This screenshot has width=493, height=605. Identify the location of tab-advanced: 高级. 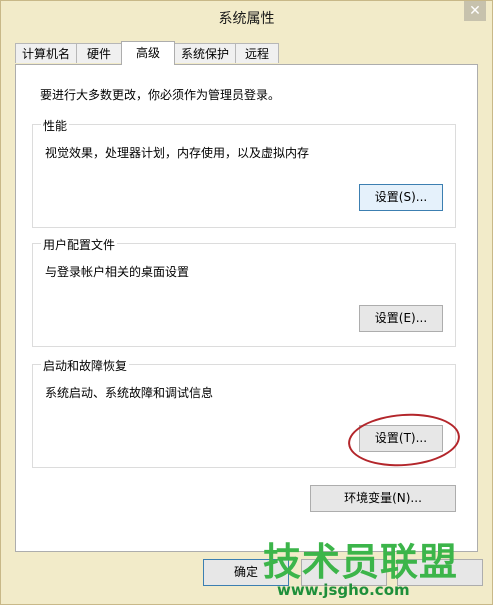
(148, 53).